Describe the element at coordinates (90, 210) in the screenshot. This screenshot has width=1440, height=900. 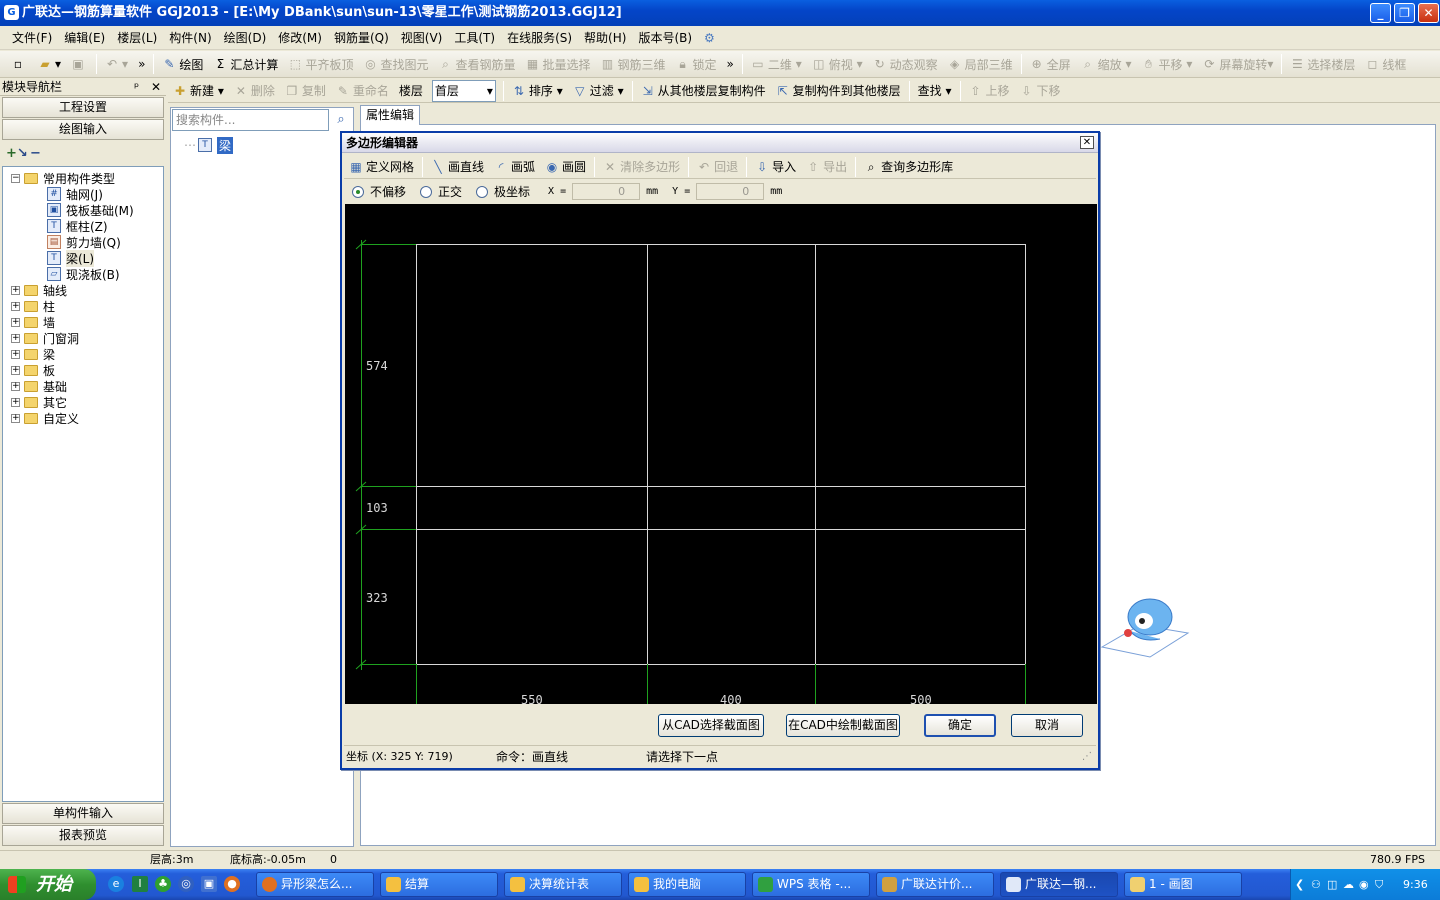
I see `tree-item-raft-foundation: ▣ 筏板基础(M)` at that location.